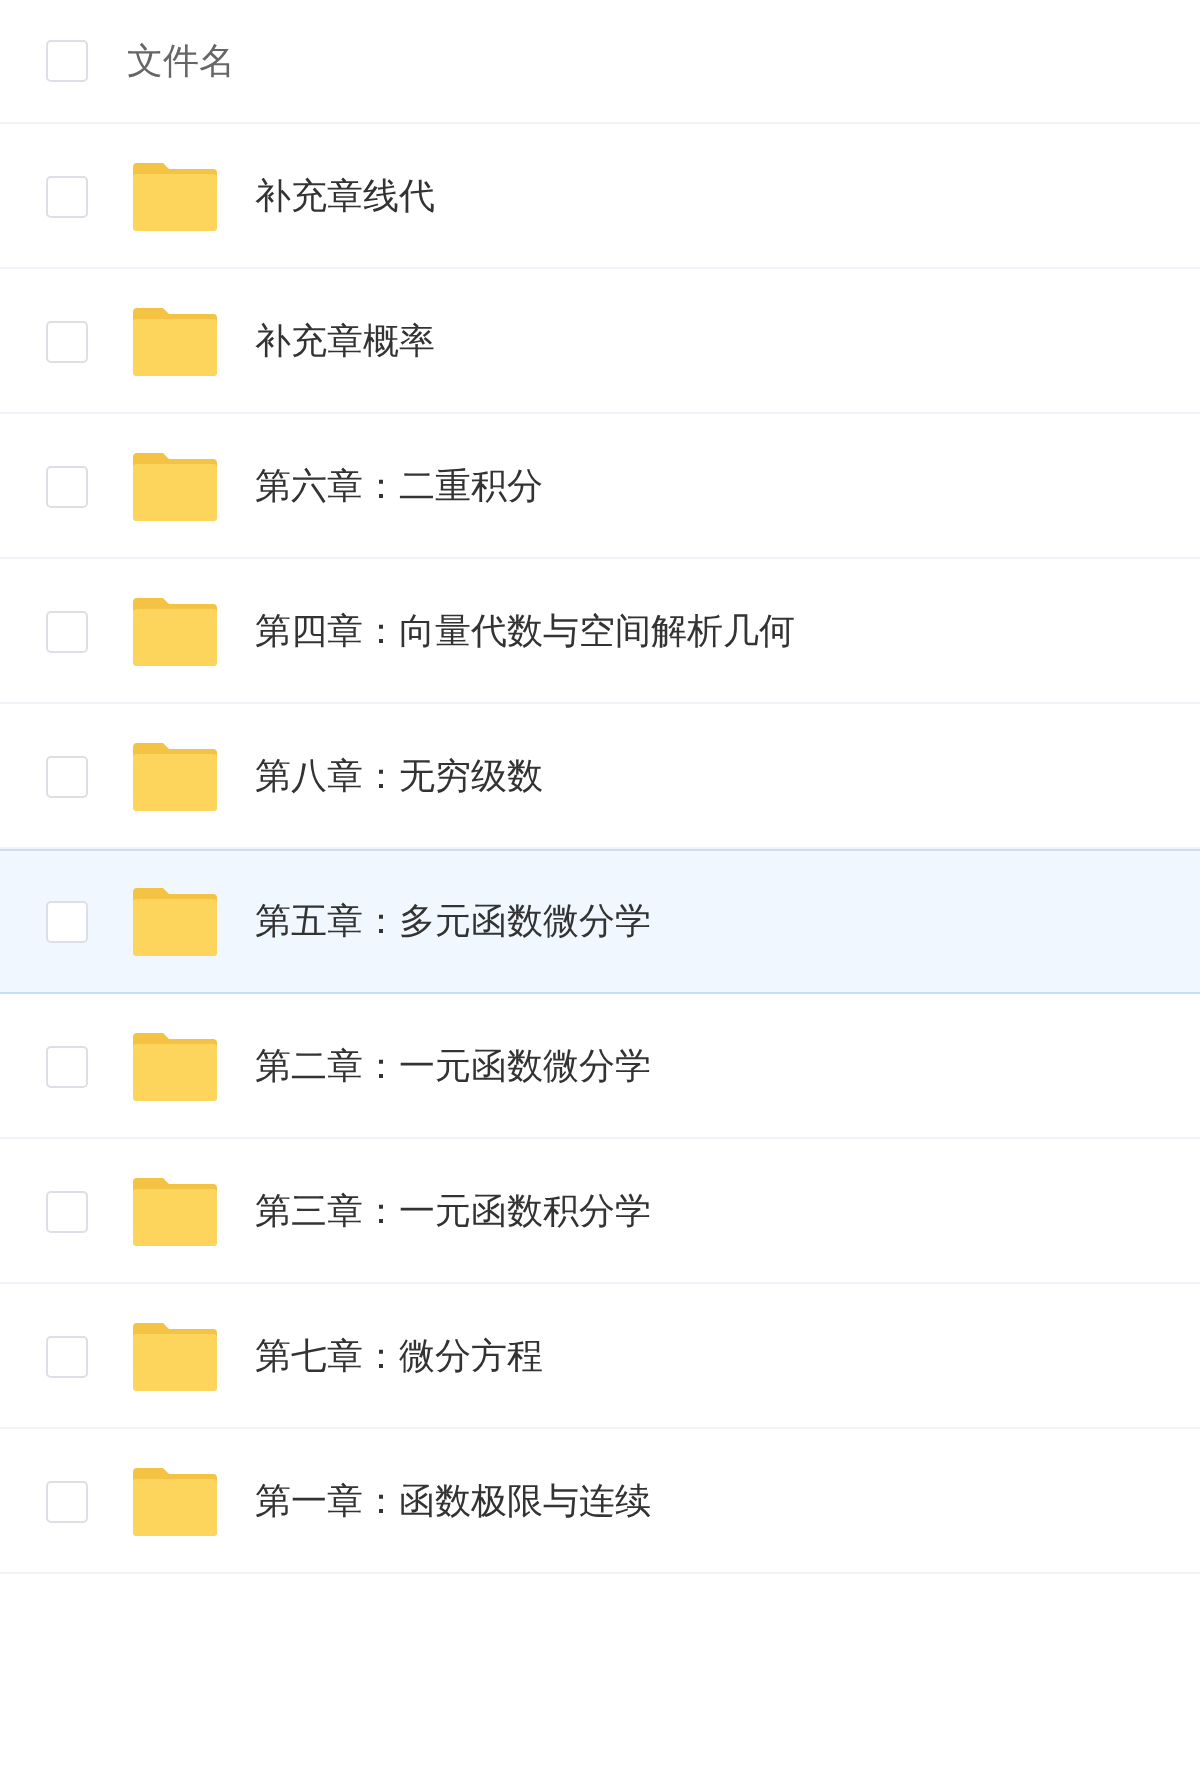  I want to click on folder-name: 第四章：向量代数与空间解析几何, so click(525, 631).